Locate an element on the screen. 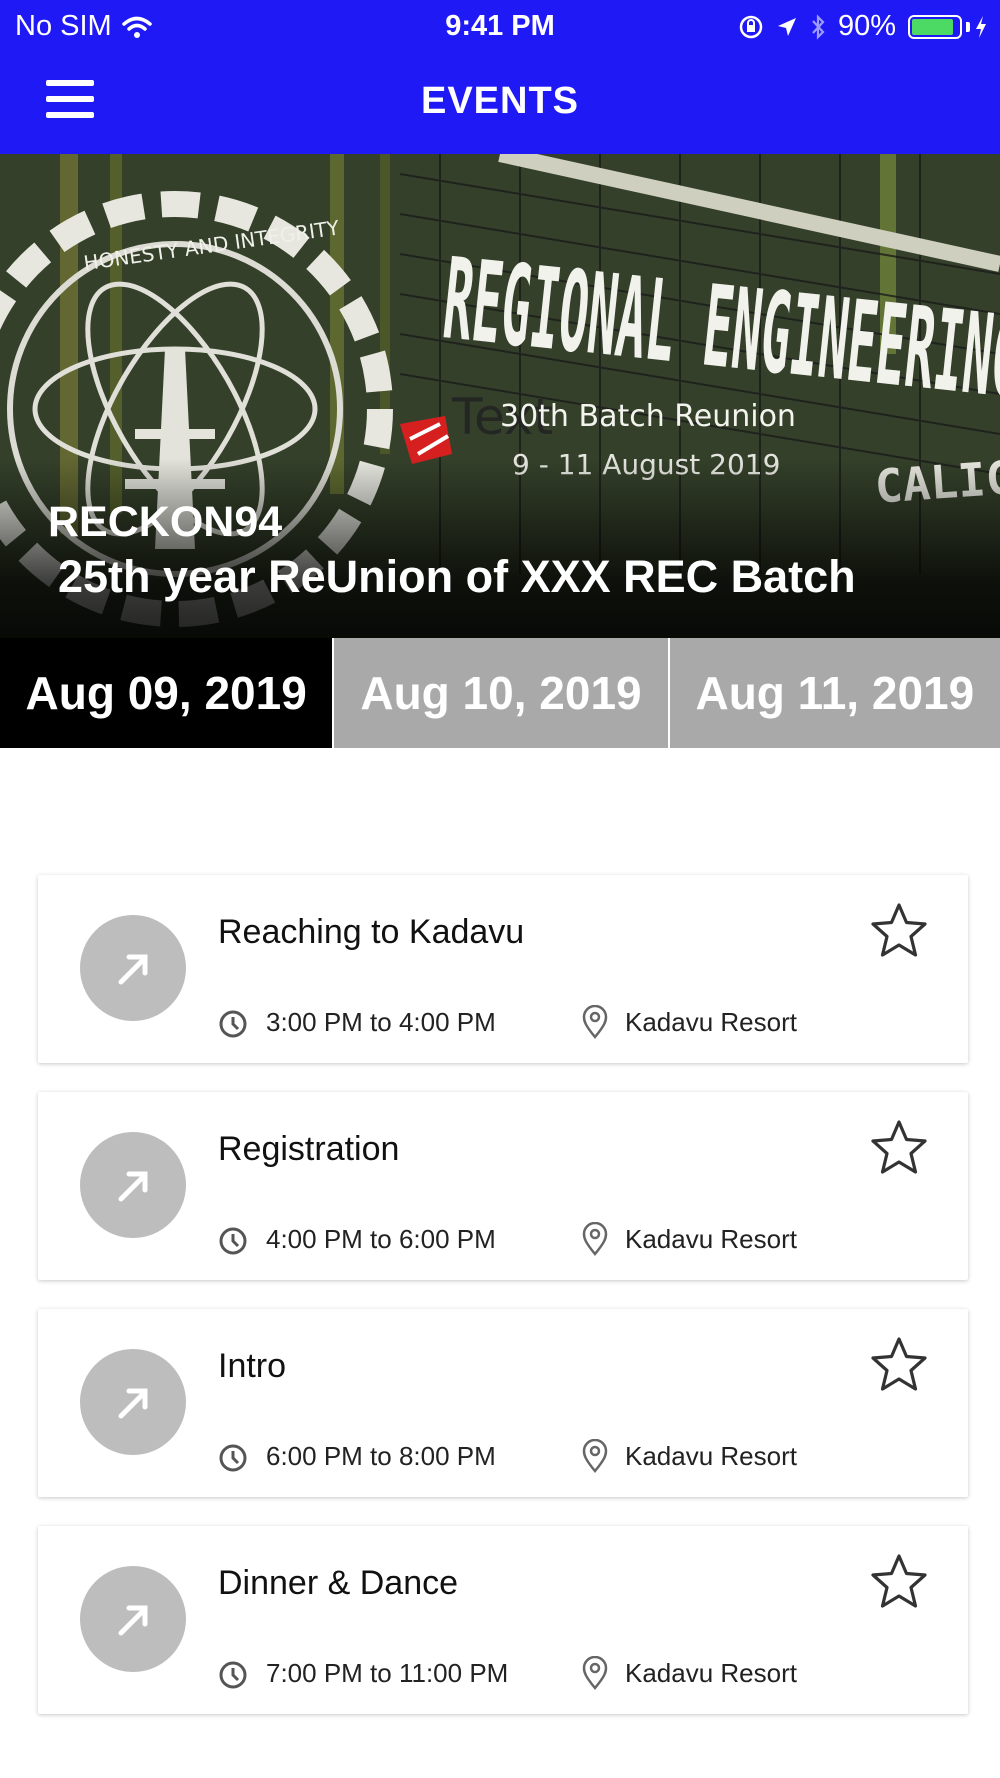 This screenshot has height=1778, width=1000. event-time: 7:00 PM to 11:00 PM is located at coordinates (387, 1673).